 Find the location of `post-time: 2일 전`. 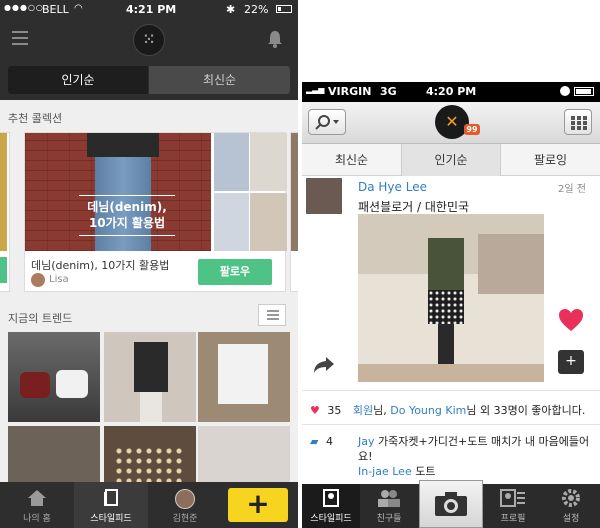

post-time: 2일 전 is located at coordinates (572, 189).